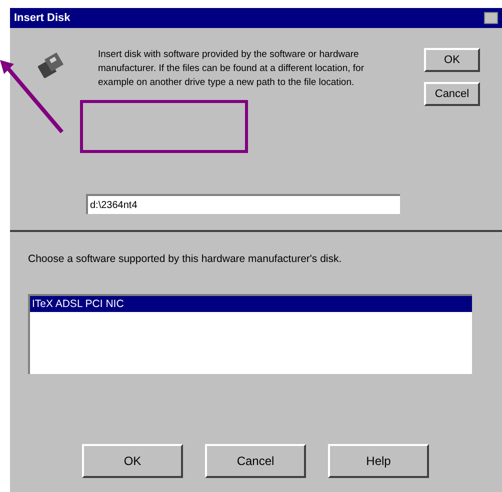  What do you see at coordinates (243, 204) in the screenshot?
I see `path-field: d:\2364nt4` at bounding box center [243, 204].